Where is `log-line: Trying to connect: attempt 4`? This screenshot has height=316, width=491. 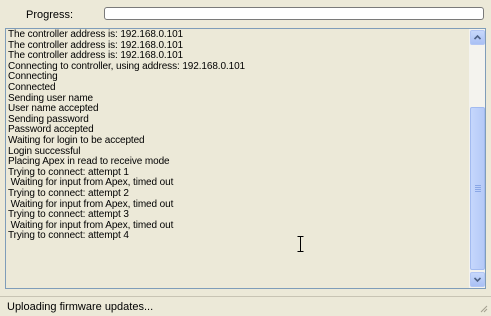 log-line: Trying to connect: attempt 4 is located at coordinates (68, 236).